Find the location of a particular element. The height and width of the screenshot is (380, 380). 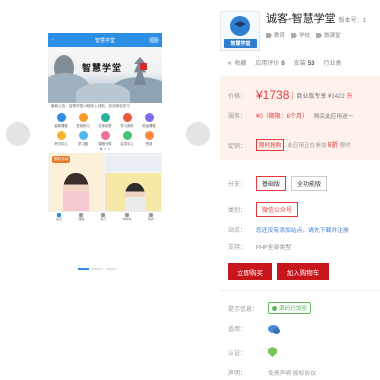

support-value: PHP全部类型 is located at coordinates (274, 248).